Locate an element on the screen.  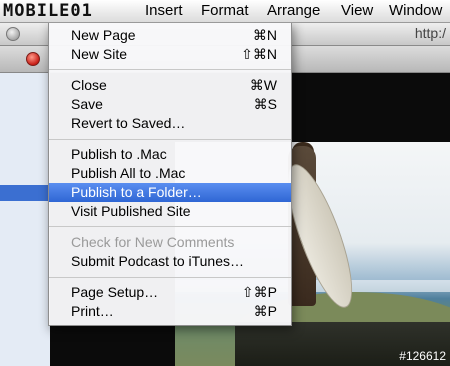
address-fragment: http:/ is located at coordinates (430, 33).